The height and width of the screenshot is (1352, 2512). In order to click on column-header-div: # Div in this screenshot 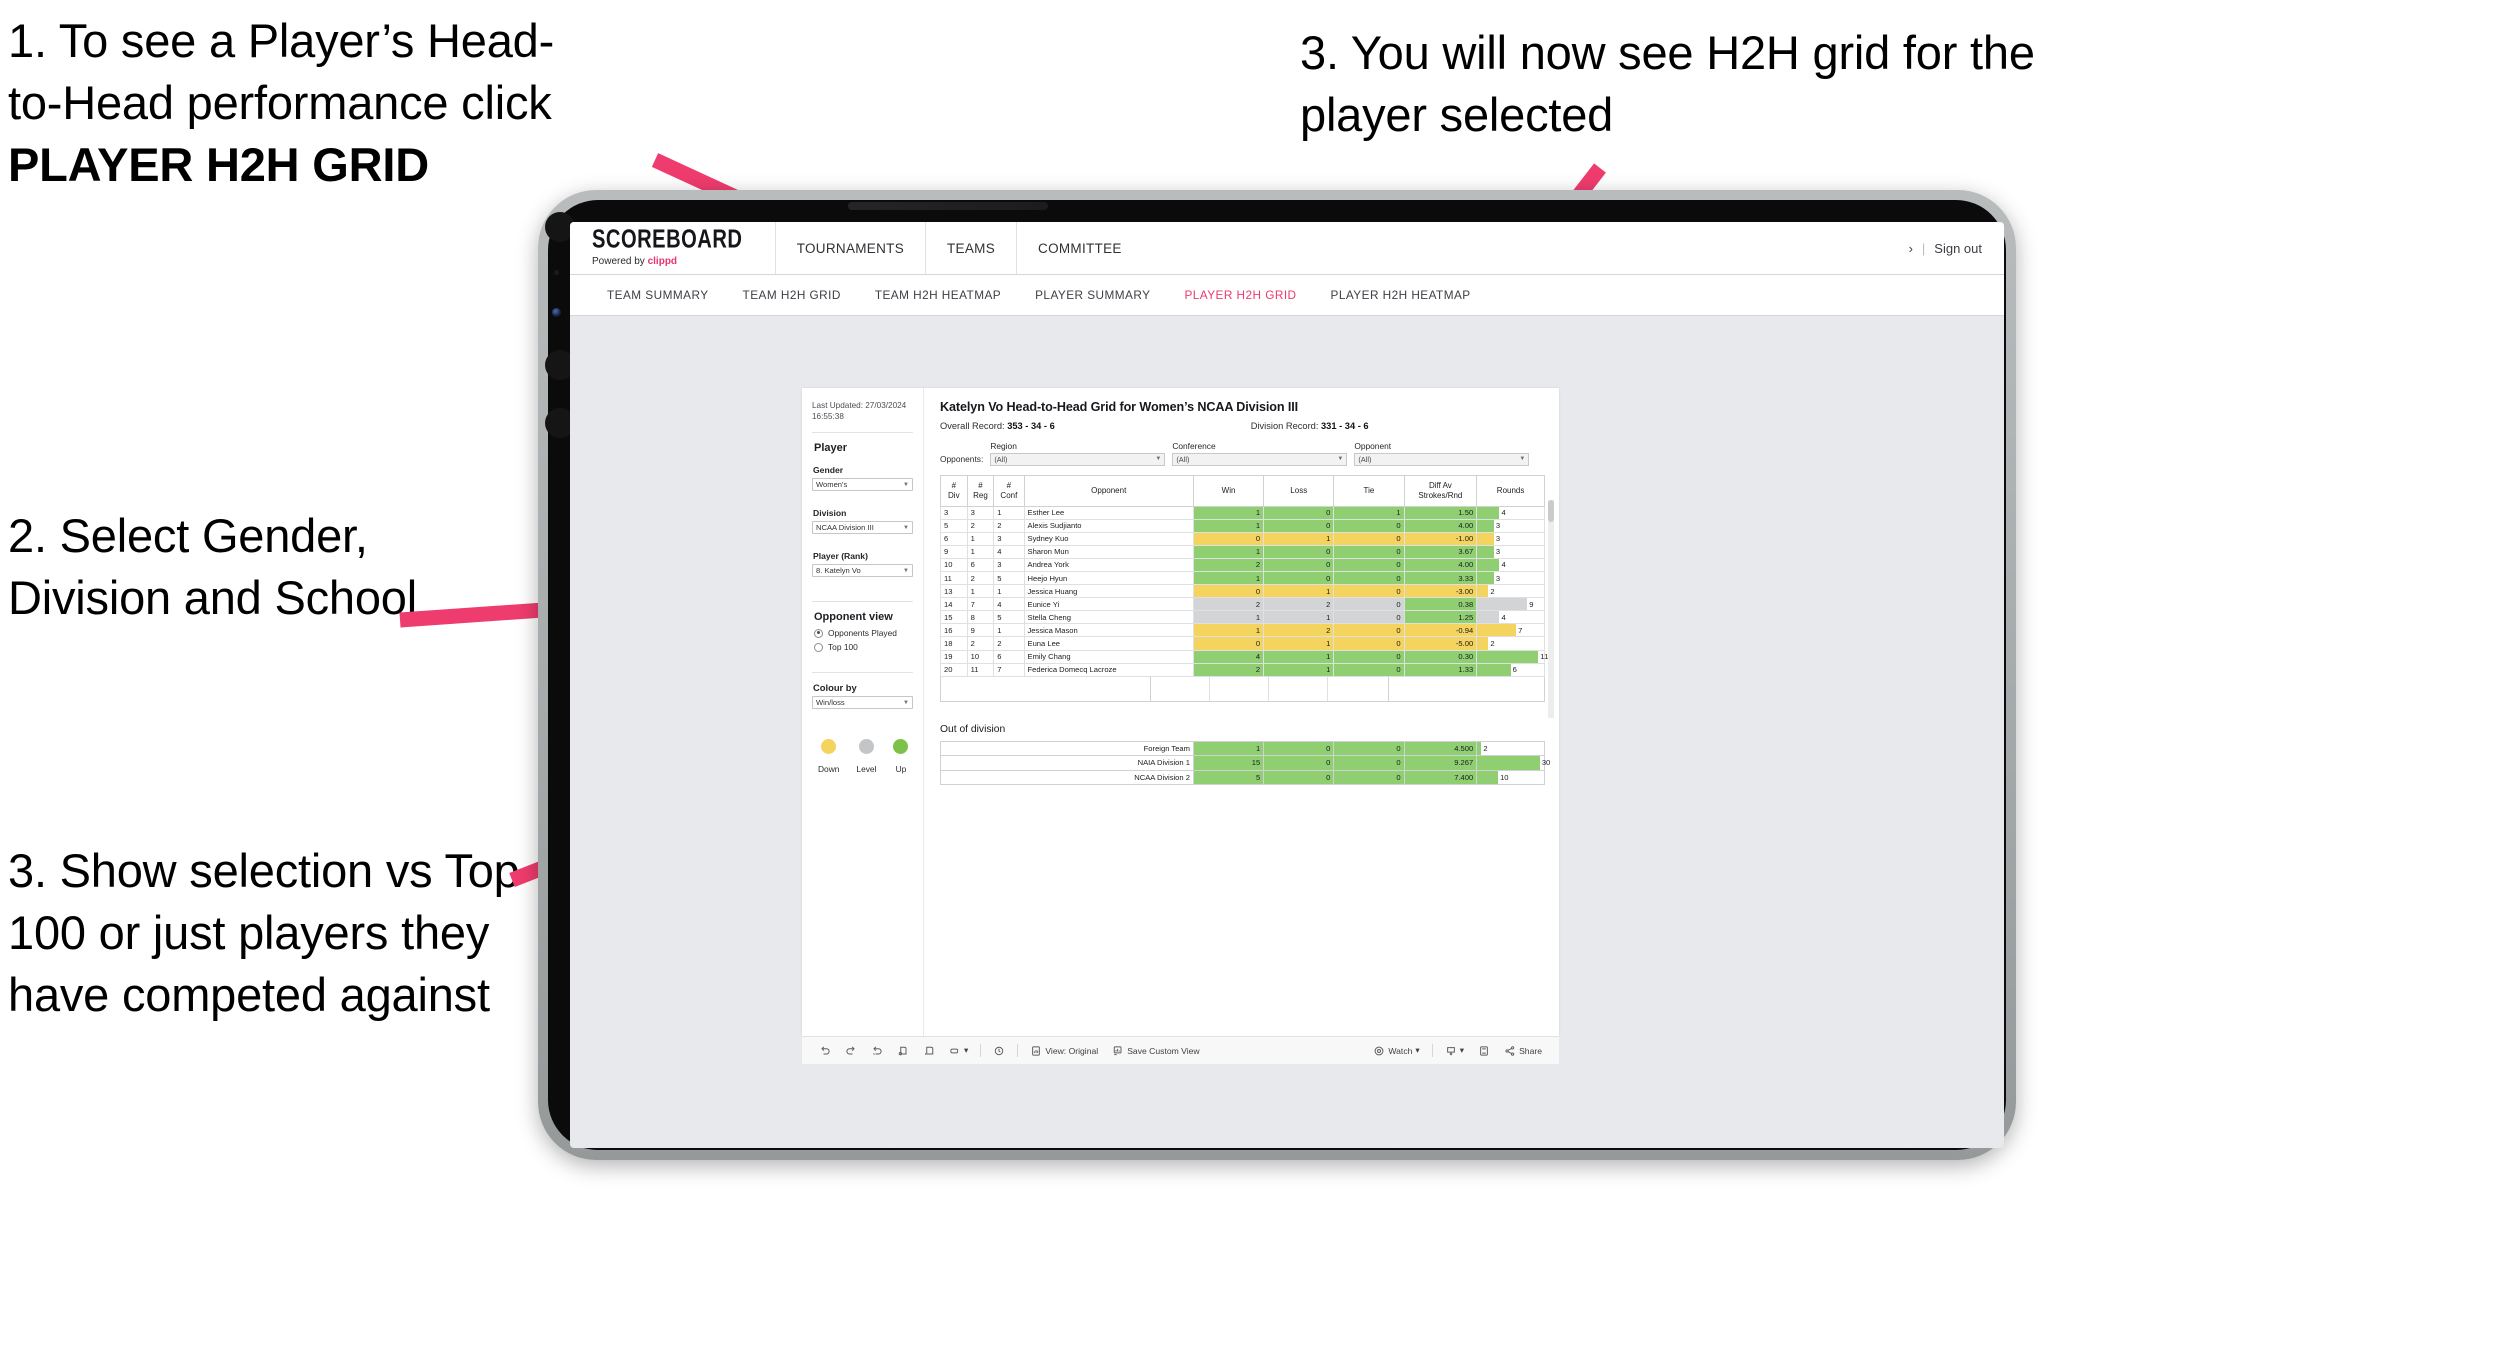, I will do `click(954, 490)`.